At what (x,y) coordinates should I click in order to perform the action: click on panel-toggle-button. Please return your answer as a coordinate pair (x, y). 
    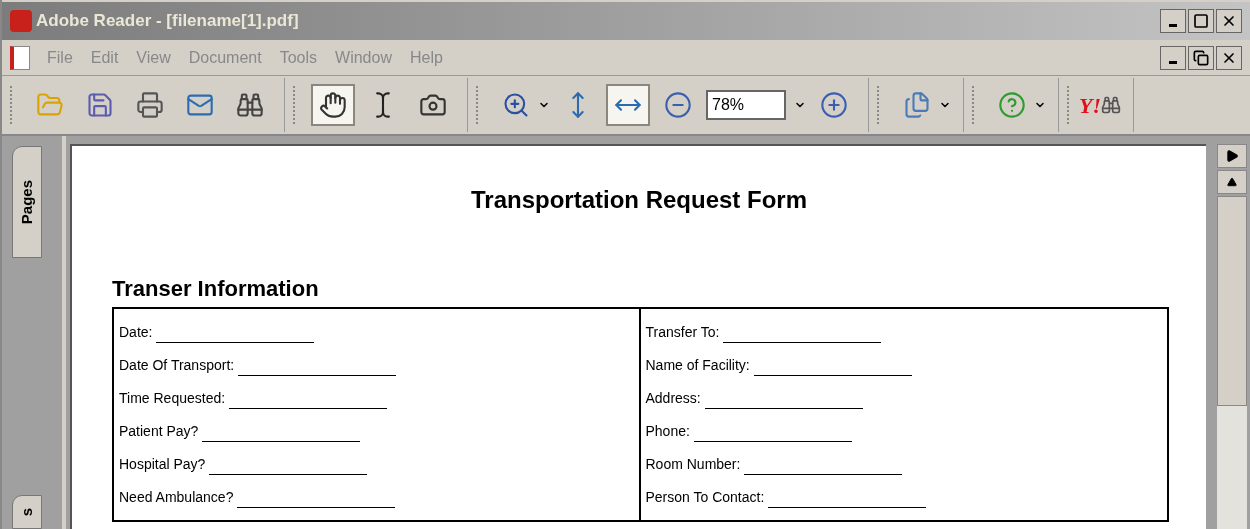
    Looking at the image, I should click on (1232, 156).